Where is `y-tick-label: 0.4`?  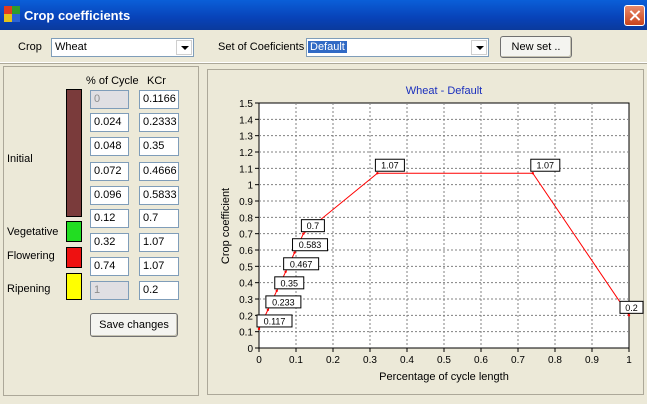 y-tick-label: 0.4 is located at coordinates (246, 284).